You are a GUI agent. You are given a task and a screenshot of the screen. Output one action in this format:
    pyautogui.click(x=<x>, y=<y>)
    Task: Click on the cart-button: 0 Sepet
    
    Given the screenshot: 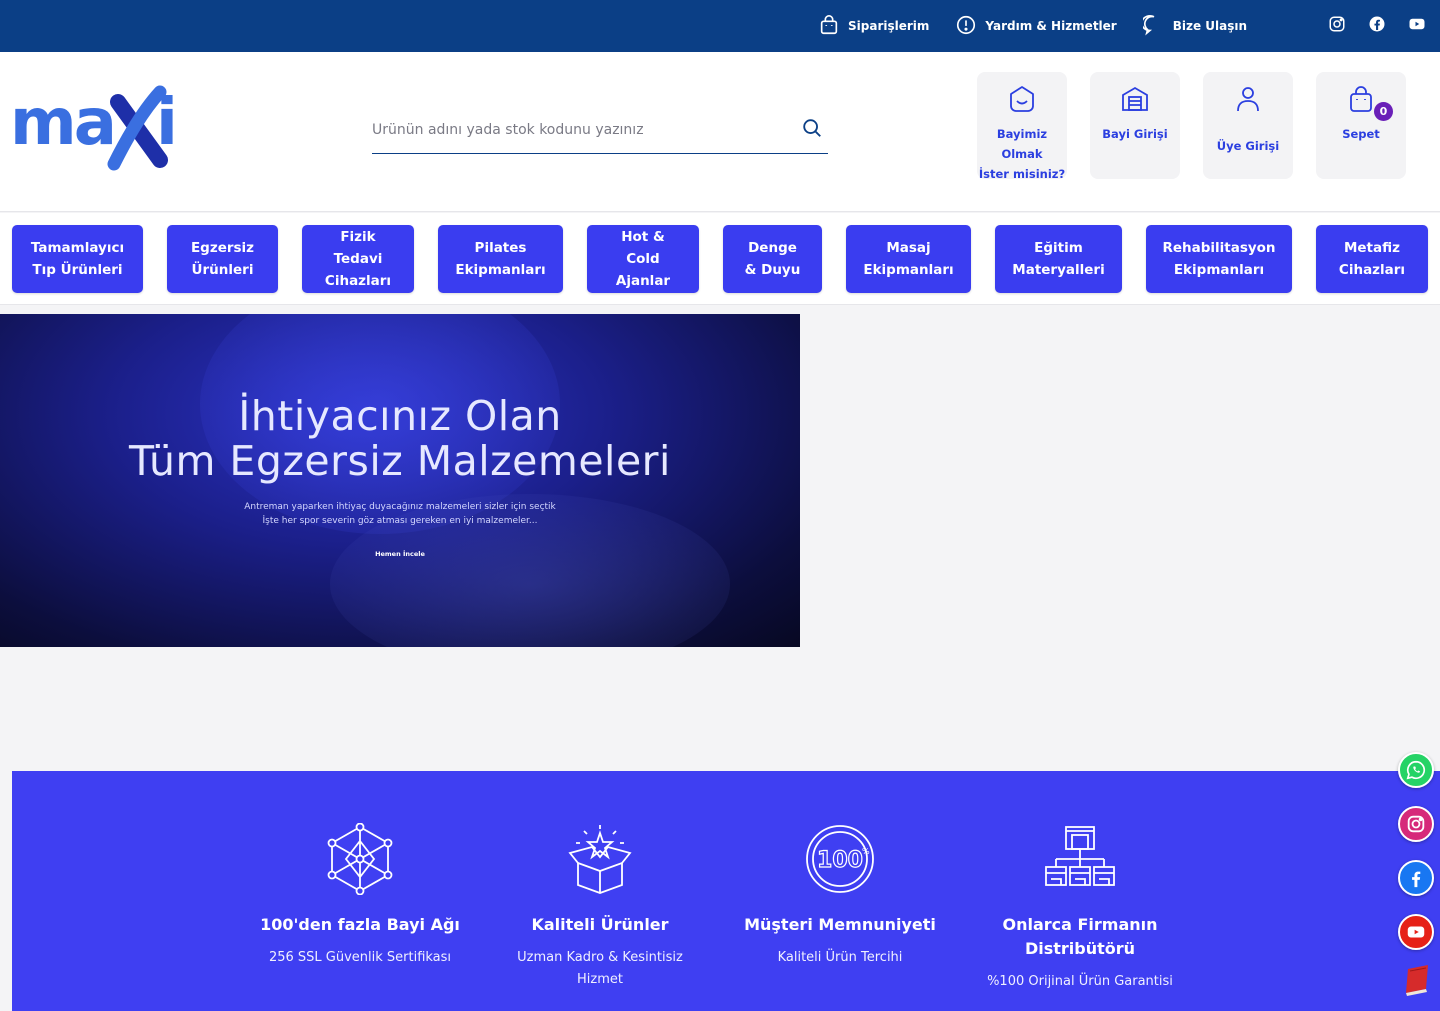 What is the action you would take?
    pyautogui.click(x=1361, y=125)
    